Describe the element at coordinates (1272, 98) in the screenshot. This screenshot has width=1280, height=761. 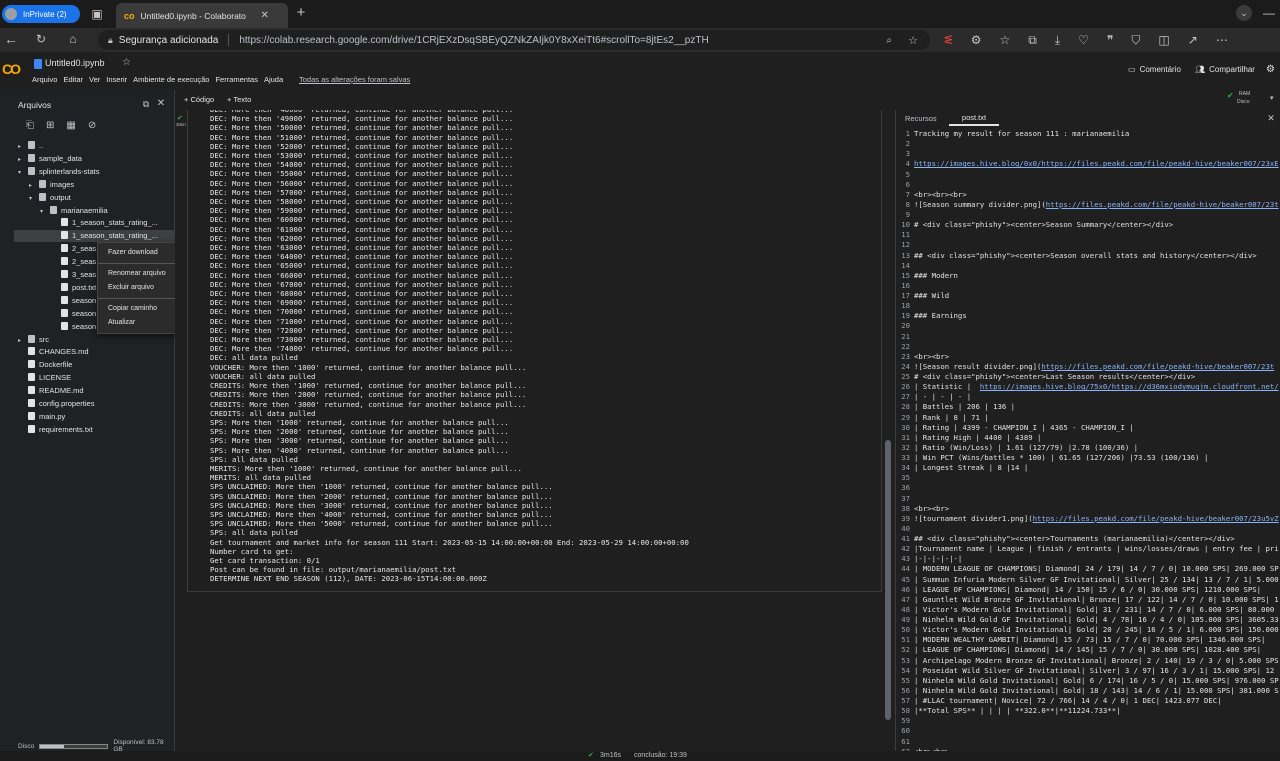
I see `resources-dropdown-icon: ▾` at that location.